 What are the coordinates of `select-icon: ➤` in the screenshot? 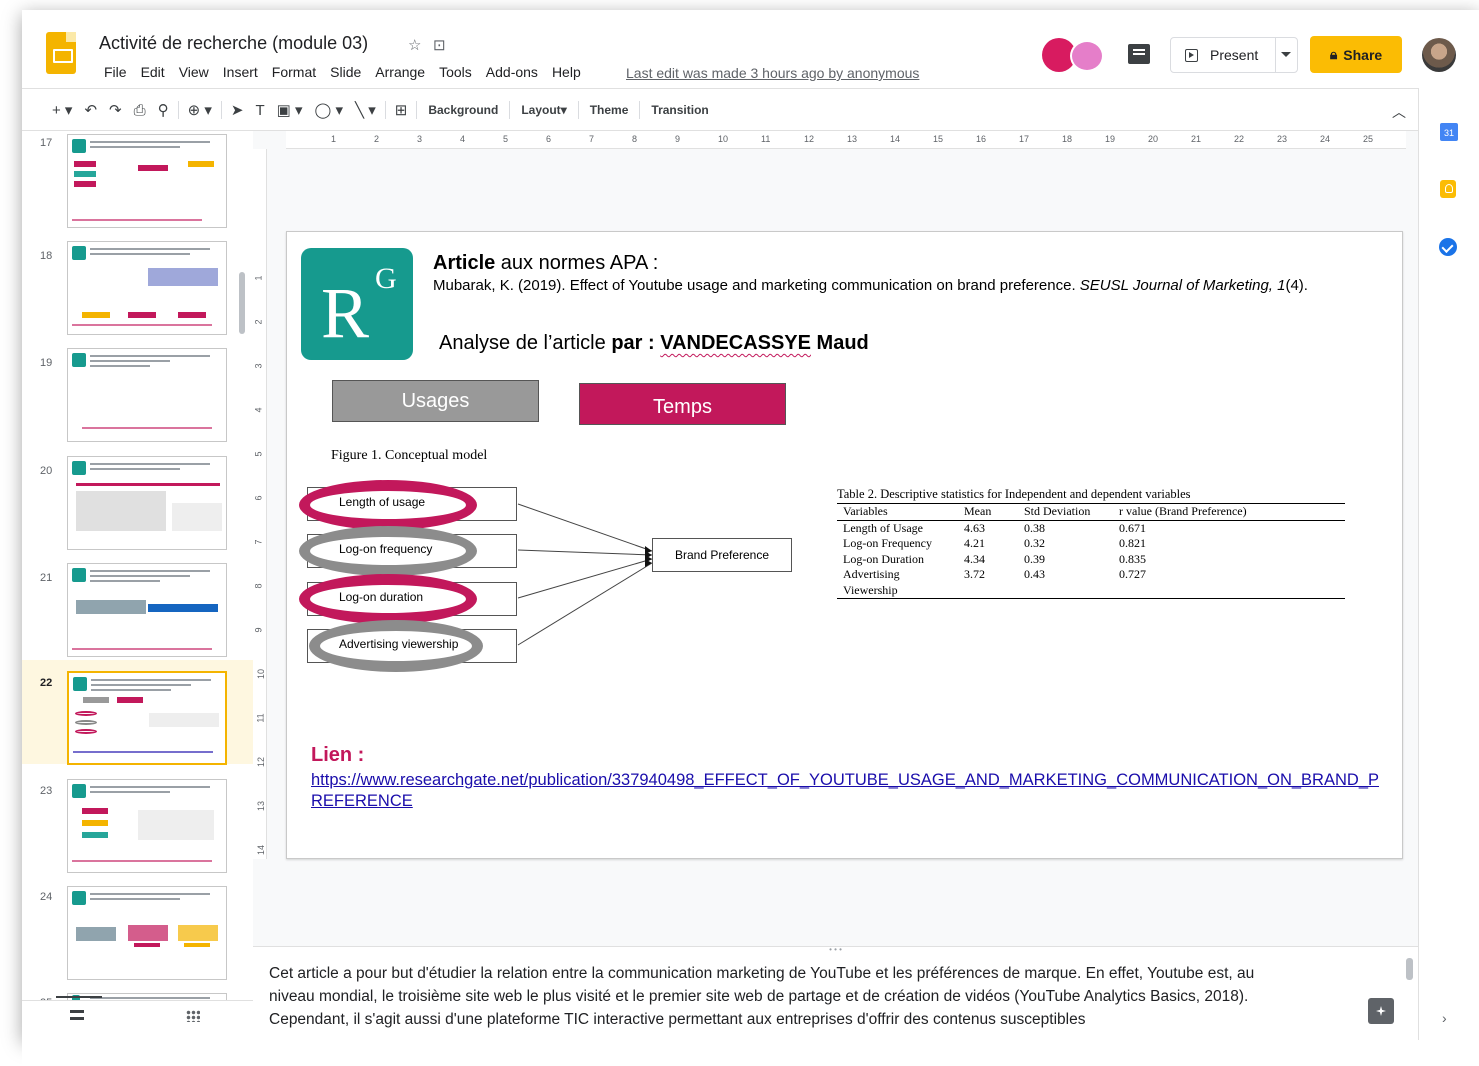 It's located at (237, 110).